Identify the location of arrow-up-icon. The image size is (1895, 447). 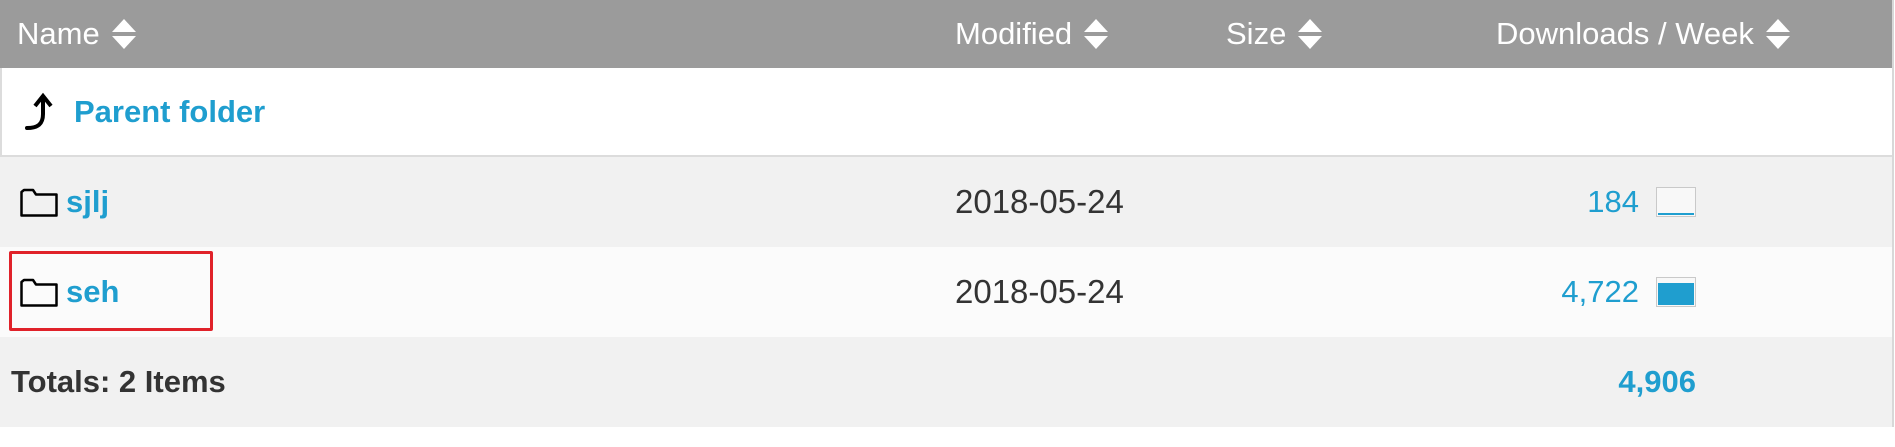
(39, 111).